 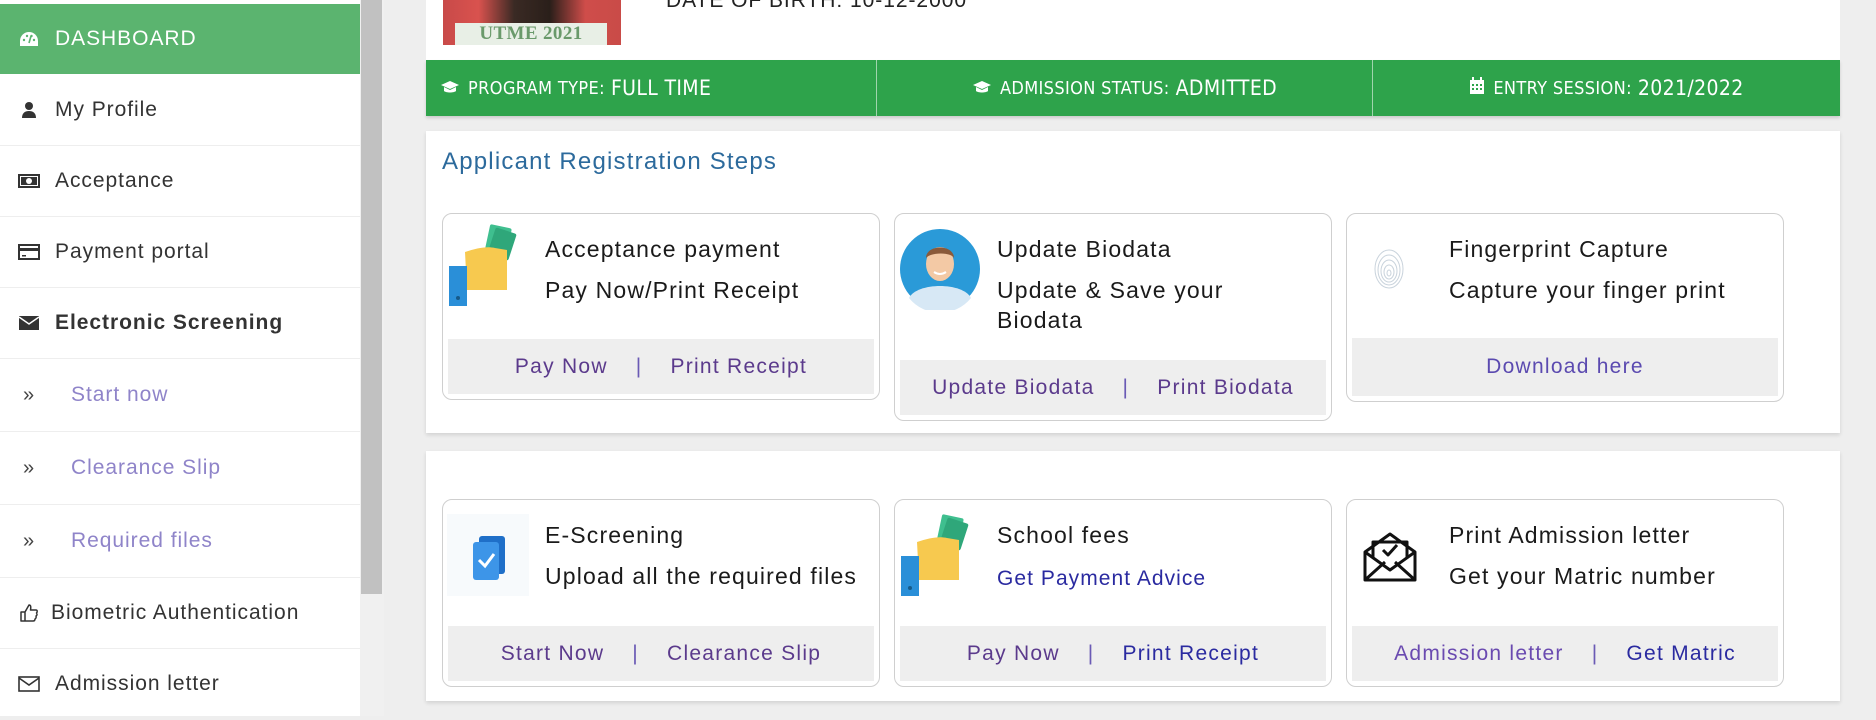 I want to click on dashboard-icon, so click(x=29, y=39).